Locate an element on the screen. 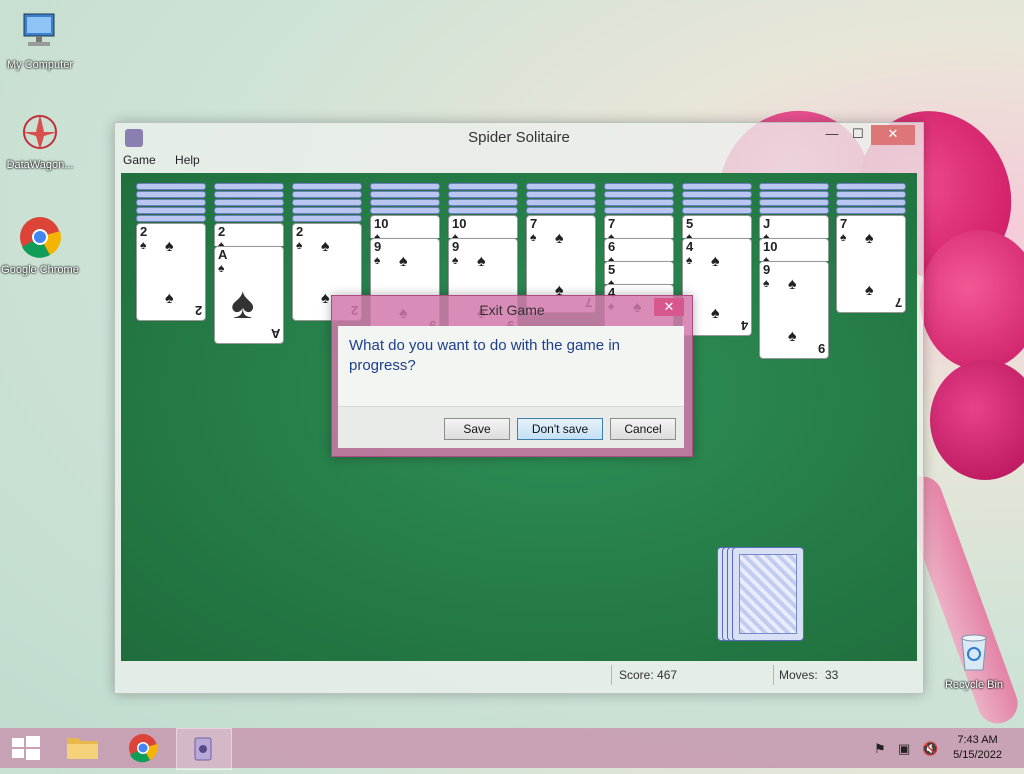 This screenshot has width=1024, height=774. close-button: ✕ is located at coordinates (893, 135).